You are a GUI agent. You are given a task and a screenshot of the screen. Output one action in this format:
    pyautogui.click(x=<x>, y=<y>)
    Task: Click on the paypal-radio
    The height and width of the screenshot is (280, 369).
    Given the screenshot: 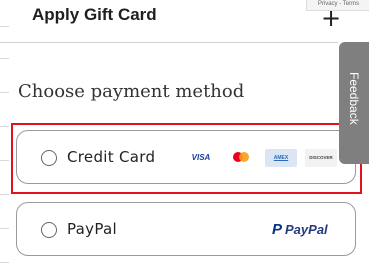 What is the action you would take?
    pyautogui.click(x=49, y=230)
    